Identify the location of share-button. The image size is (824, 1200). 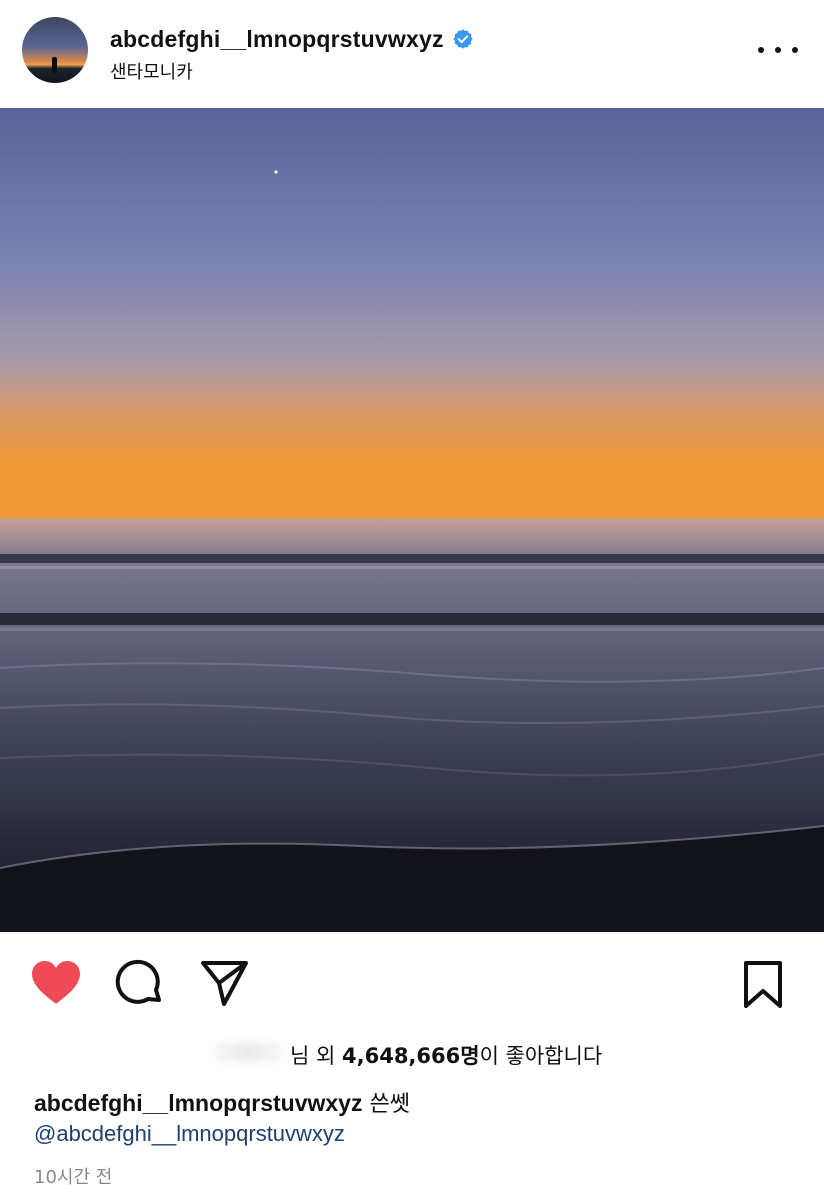
(225, 984).